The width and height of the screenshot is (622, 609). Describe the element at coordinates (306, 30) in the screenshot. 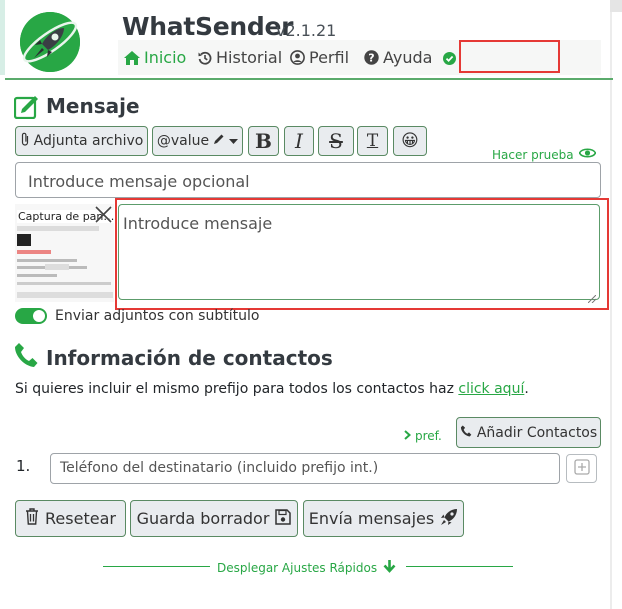

I see `app-version: v2.1.21` at that location.